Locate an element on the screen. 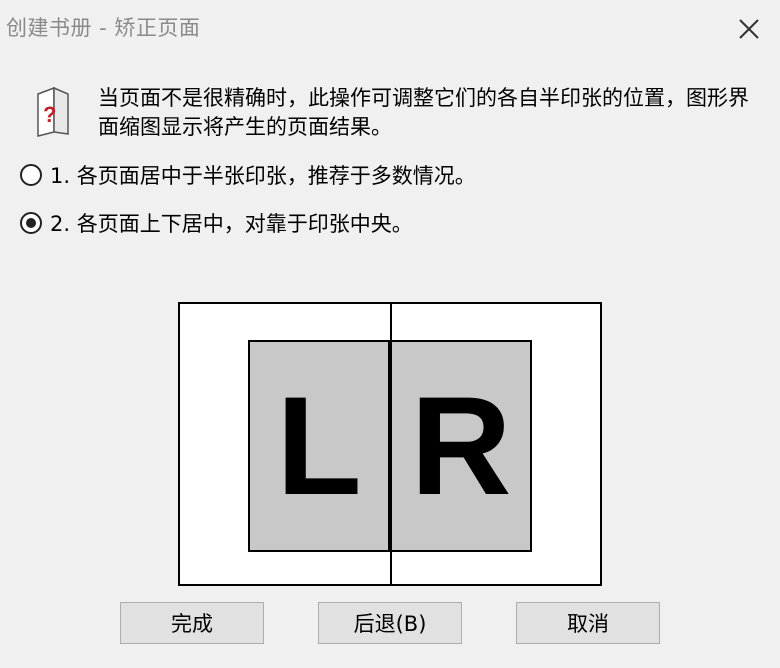 The height and width of the screenshot is (668, 780). help-document-icon: ? is located at coordinates (53, 111).